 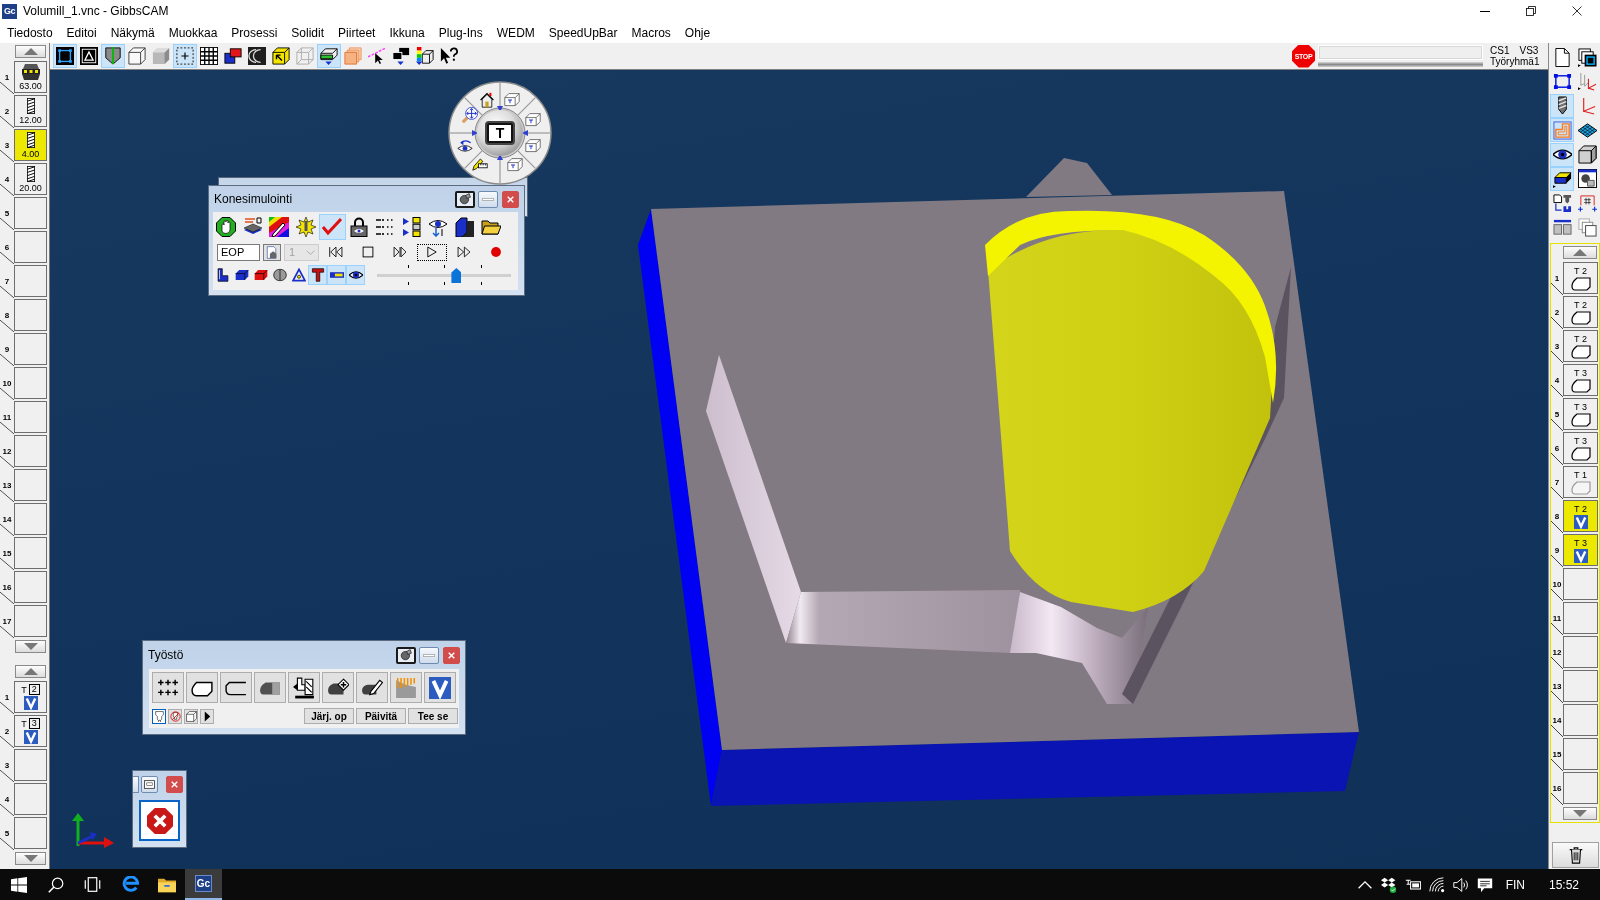 I want to click on tool-diameter: 63.00, so click(x=30, y=85).